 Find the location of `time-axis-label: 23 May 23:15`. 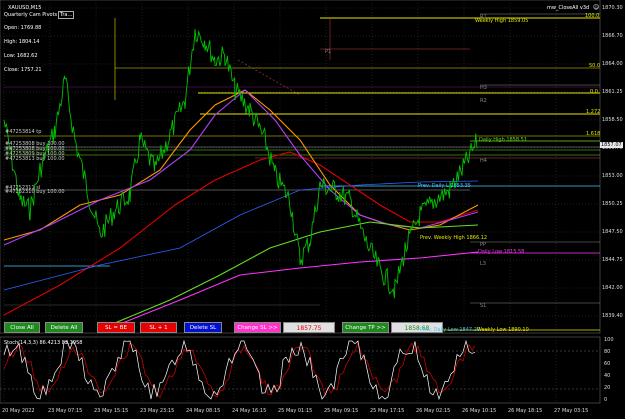

time-axis-label: 23 May 23:15 is located at coordinates (157, 411).